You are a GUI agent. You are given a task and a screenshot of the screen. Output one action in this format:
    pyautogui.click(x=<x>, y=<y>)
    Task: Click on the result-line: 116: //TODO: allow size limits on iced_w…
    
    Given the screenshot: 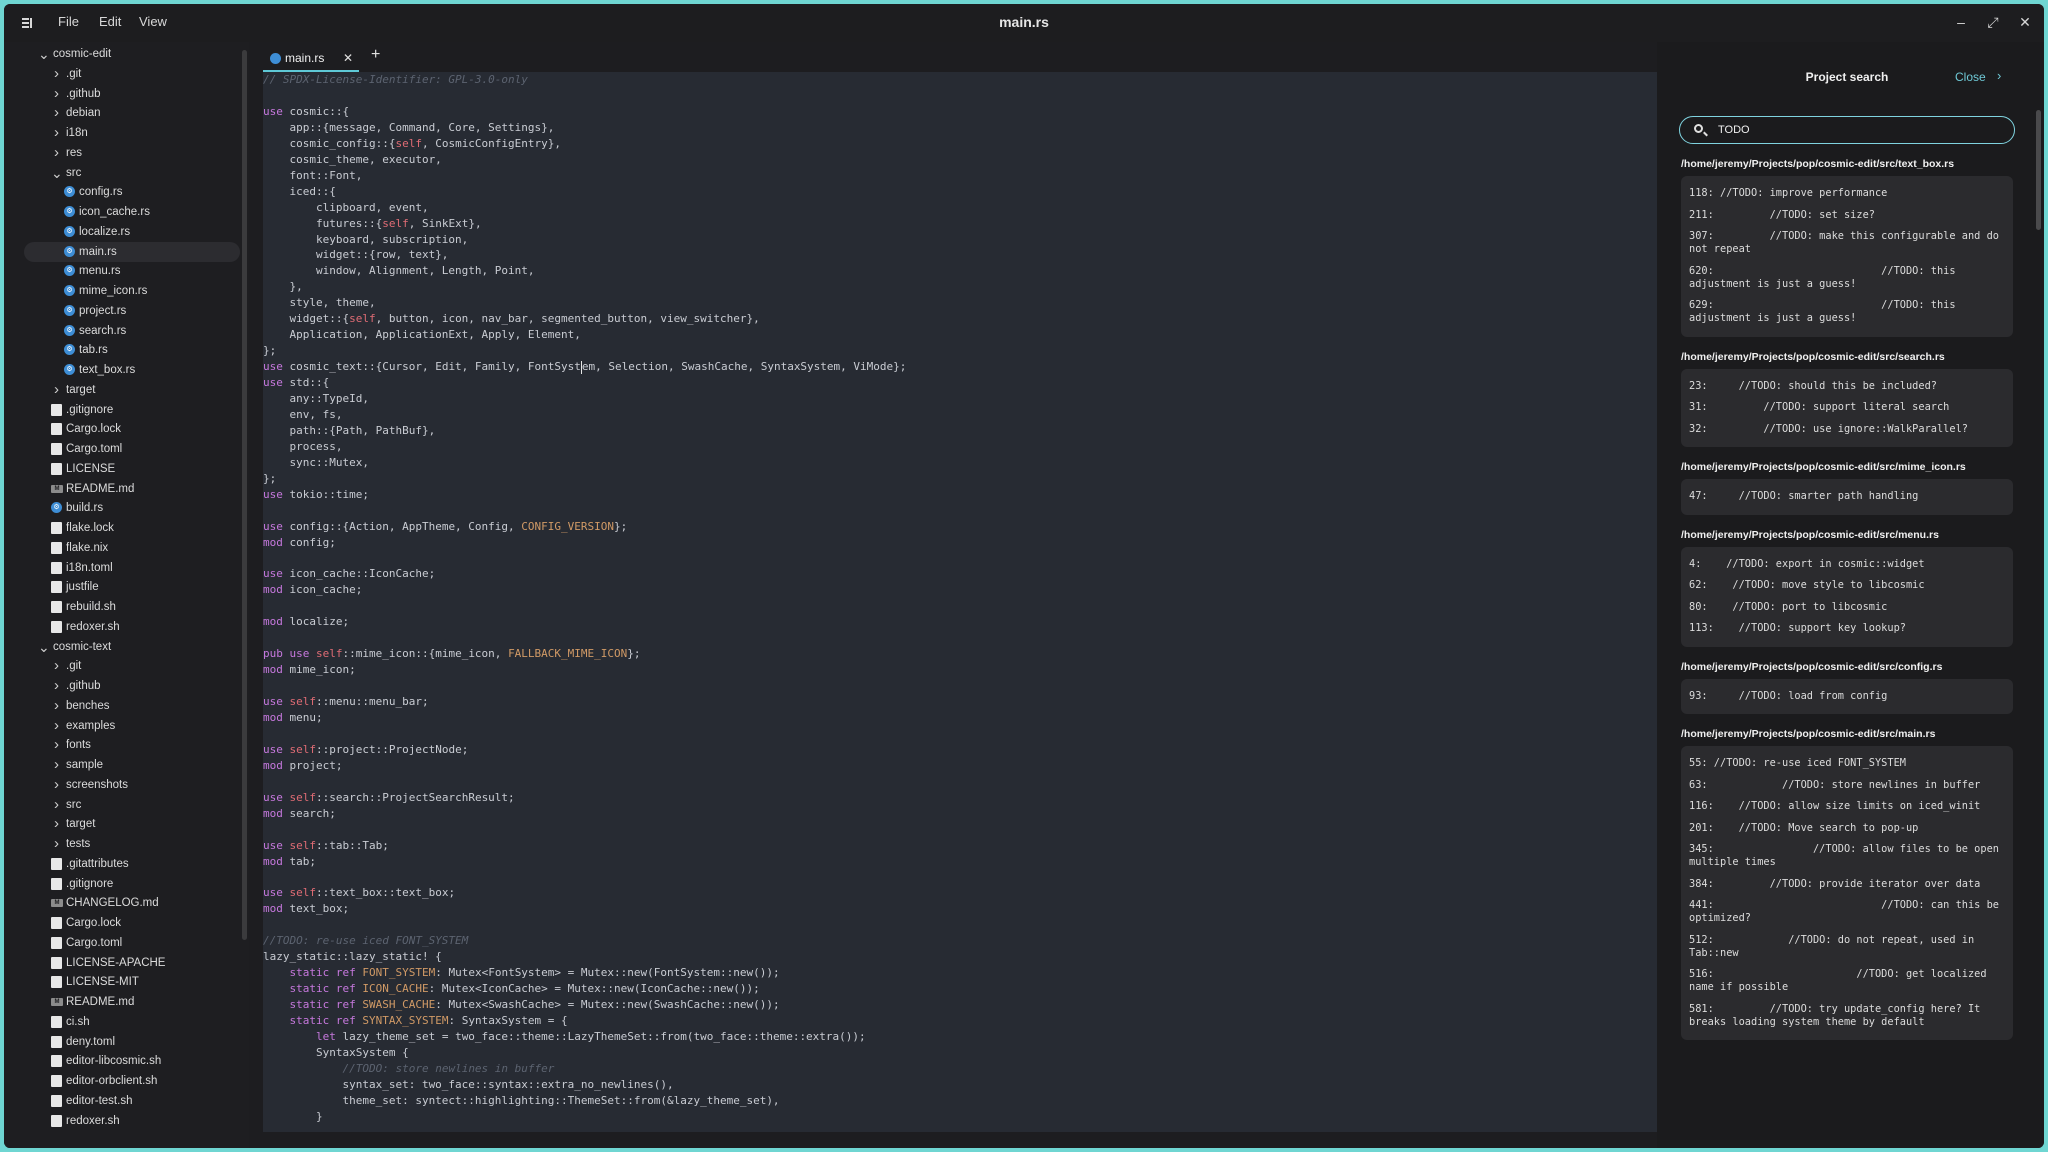 What is the action you would take?
    pyautogui.click(x=1848, y=806)
    